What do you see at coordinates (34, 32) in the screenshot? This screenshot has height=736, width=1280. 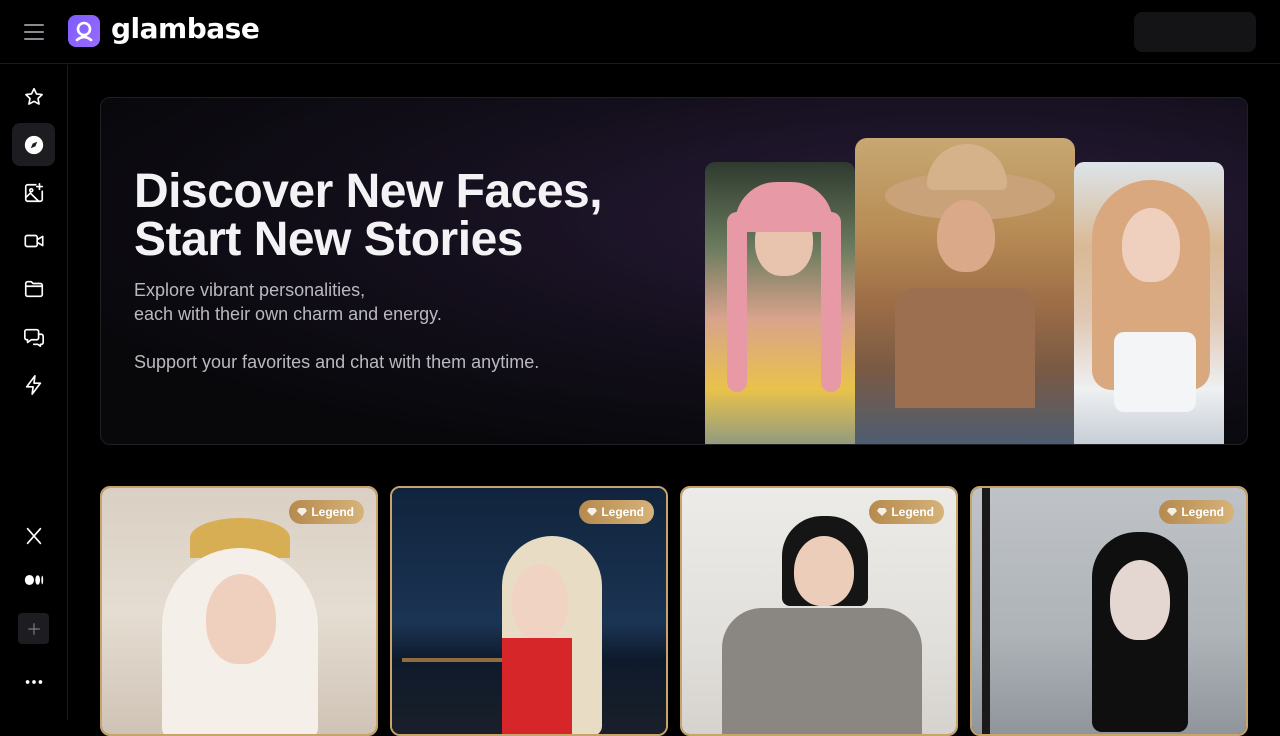 I see `menu-icon` at bounding box center [34, 32].